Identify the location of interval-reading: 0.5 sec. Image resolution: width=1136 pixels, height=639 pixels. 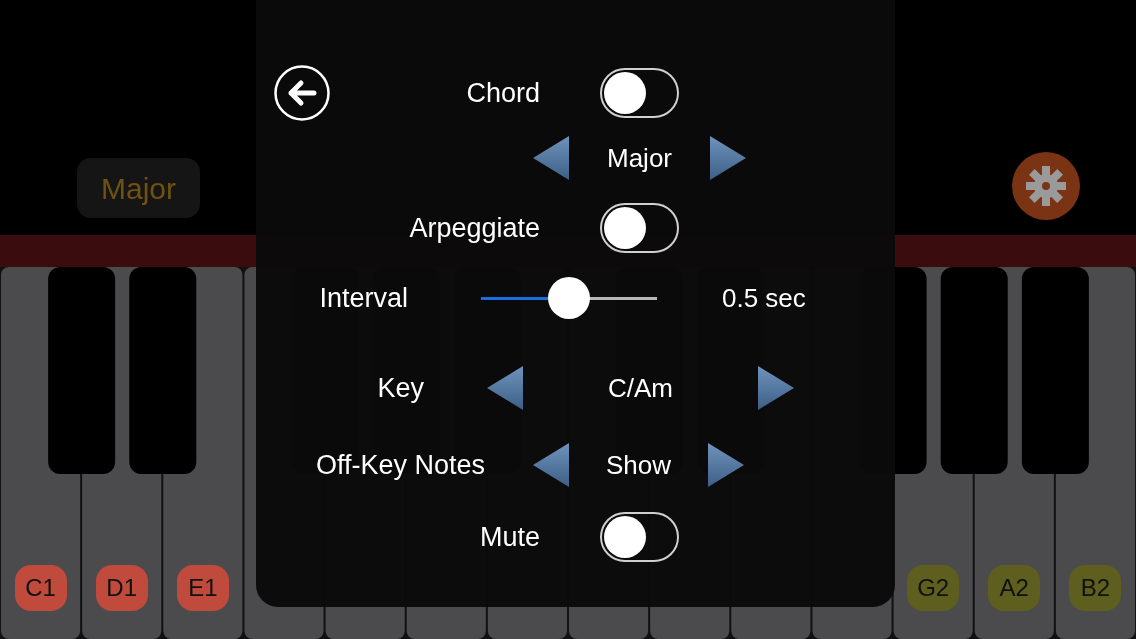
(764, 298).